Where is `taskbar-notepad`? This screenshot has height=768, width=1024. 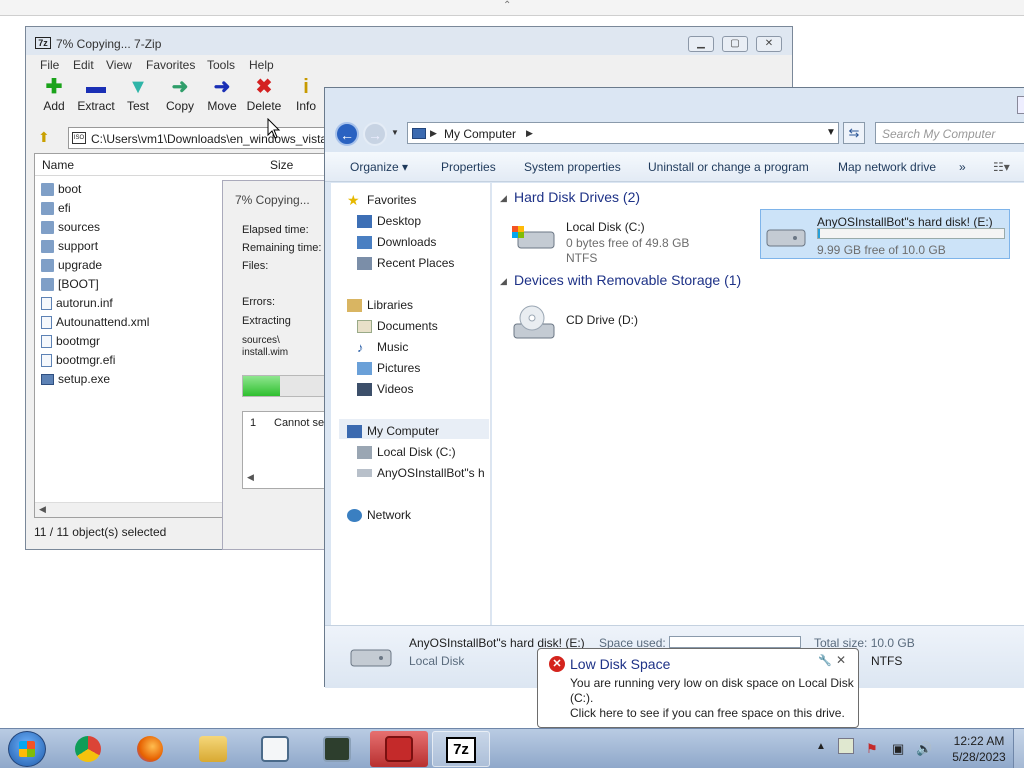
taskbar-notepad is located at coordinates (275, 749).